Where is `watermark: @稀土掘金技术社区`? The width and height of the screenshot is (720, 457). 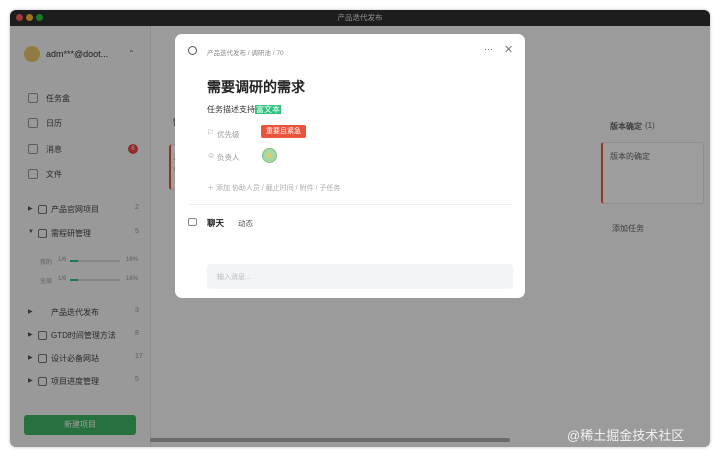 watermark: @稀土掘金技术社区 is located at coordinates (626, 435).